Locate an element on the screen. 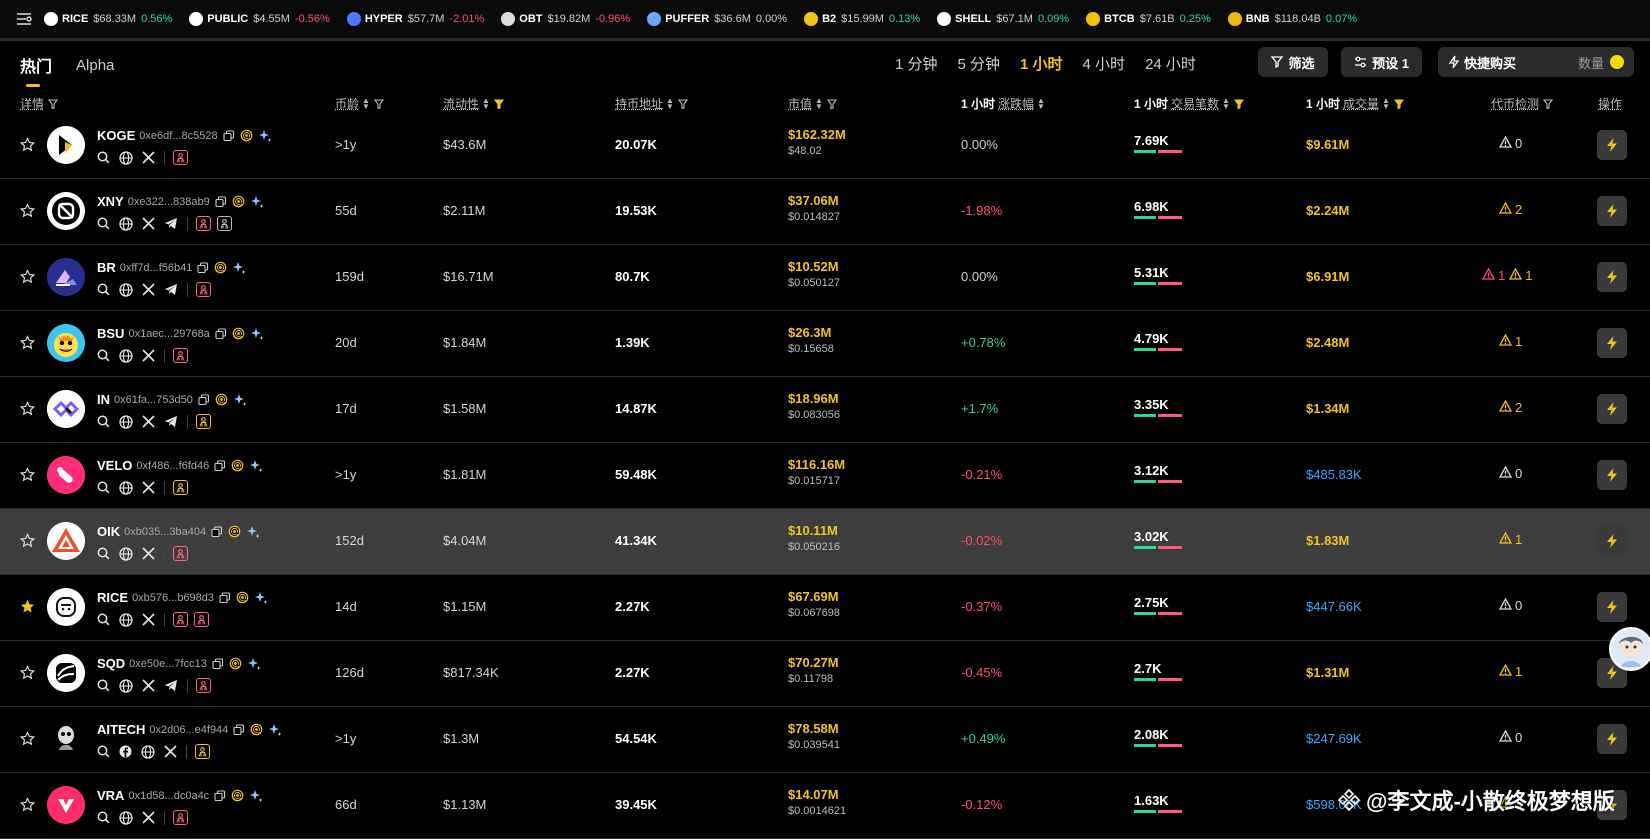 Image resolution: width=1650 pixels, height=839 pixels. col-risk: 代币检测 is located at coordinates (1522, 103).